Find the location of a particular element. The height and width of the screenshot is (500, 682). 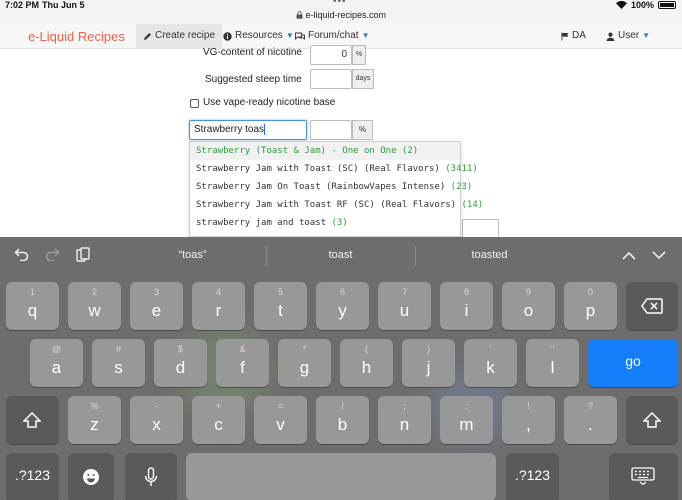

key-r: 4r is located at coordinates (218, 306).